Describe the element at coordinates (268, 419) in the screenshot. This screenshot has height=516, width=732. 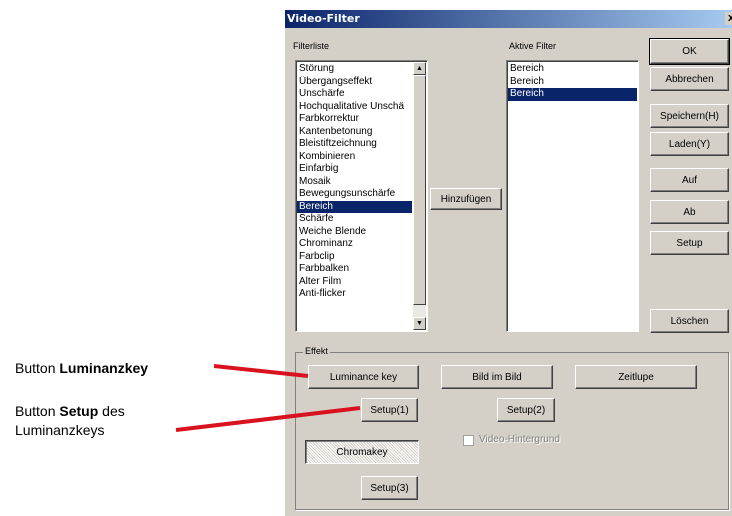
I see `annotation-line-setup` at that location.